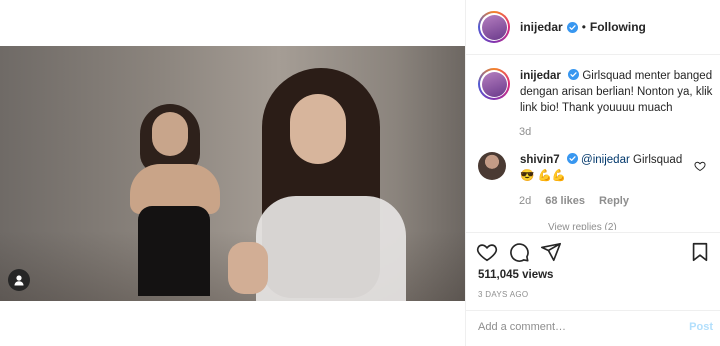 This screenshot has width=720, height=346. I want to click on post-header: inijedar • Following, so click(593, 27).